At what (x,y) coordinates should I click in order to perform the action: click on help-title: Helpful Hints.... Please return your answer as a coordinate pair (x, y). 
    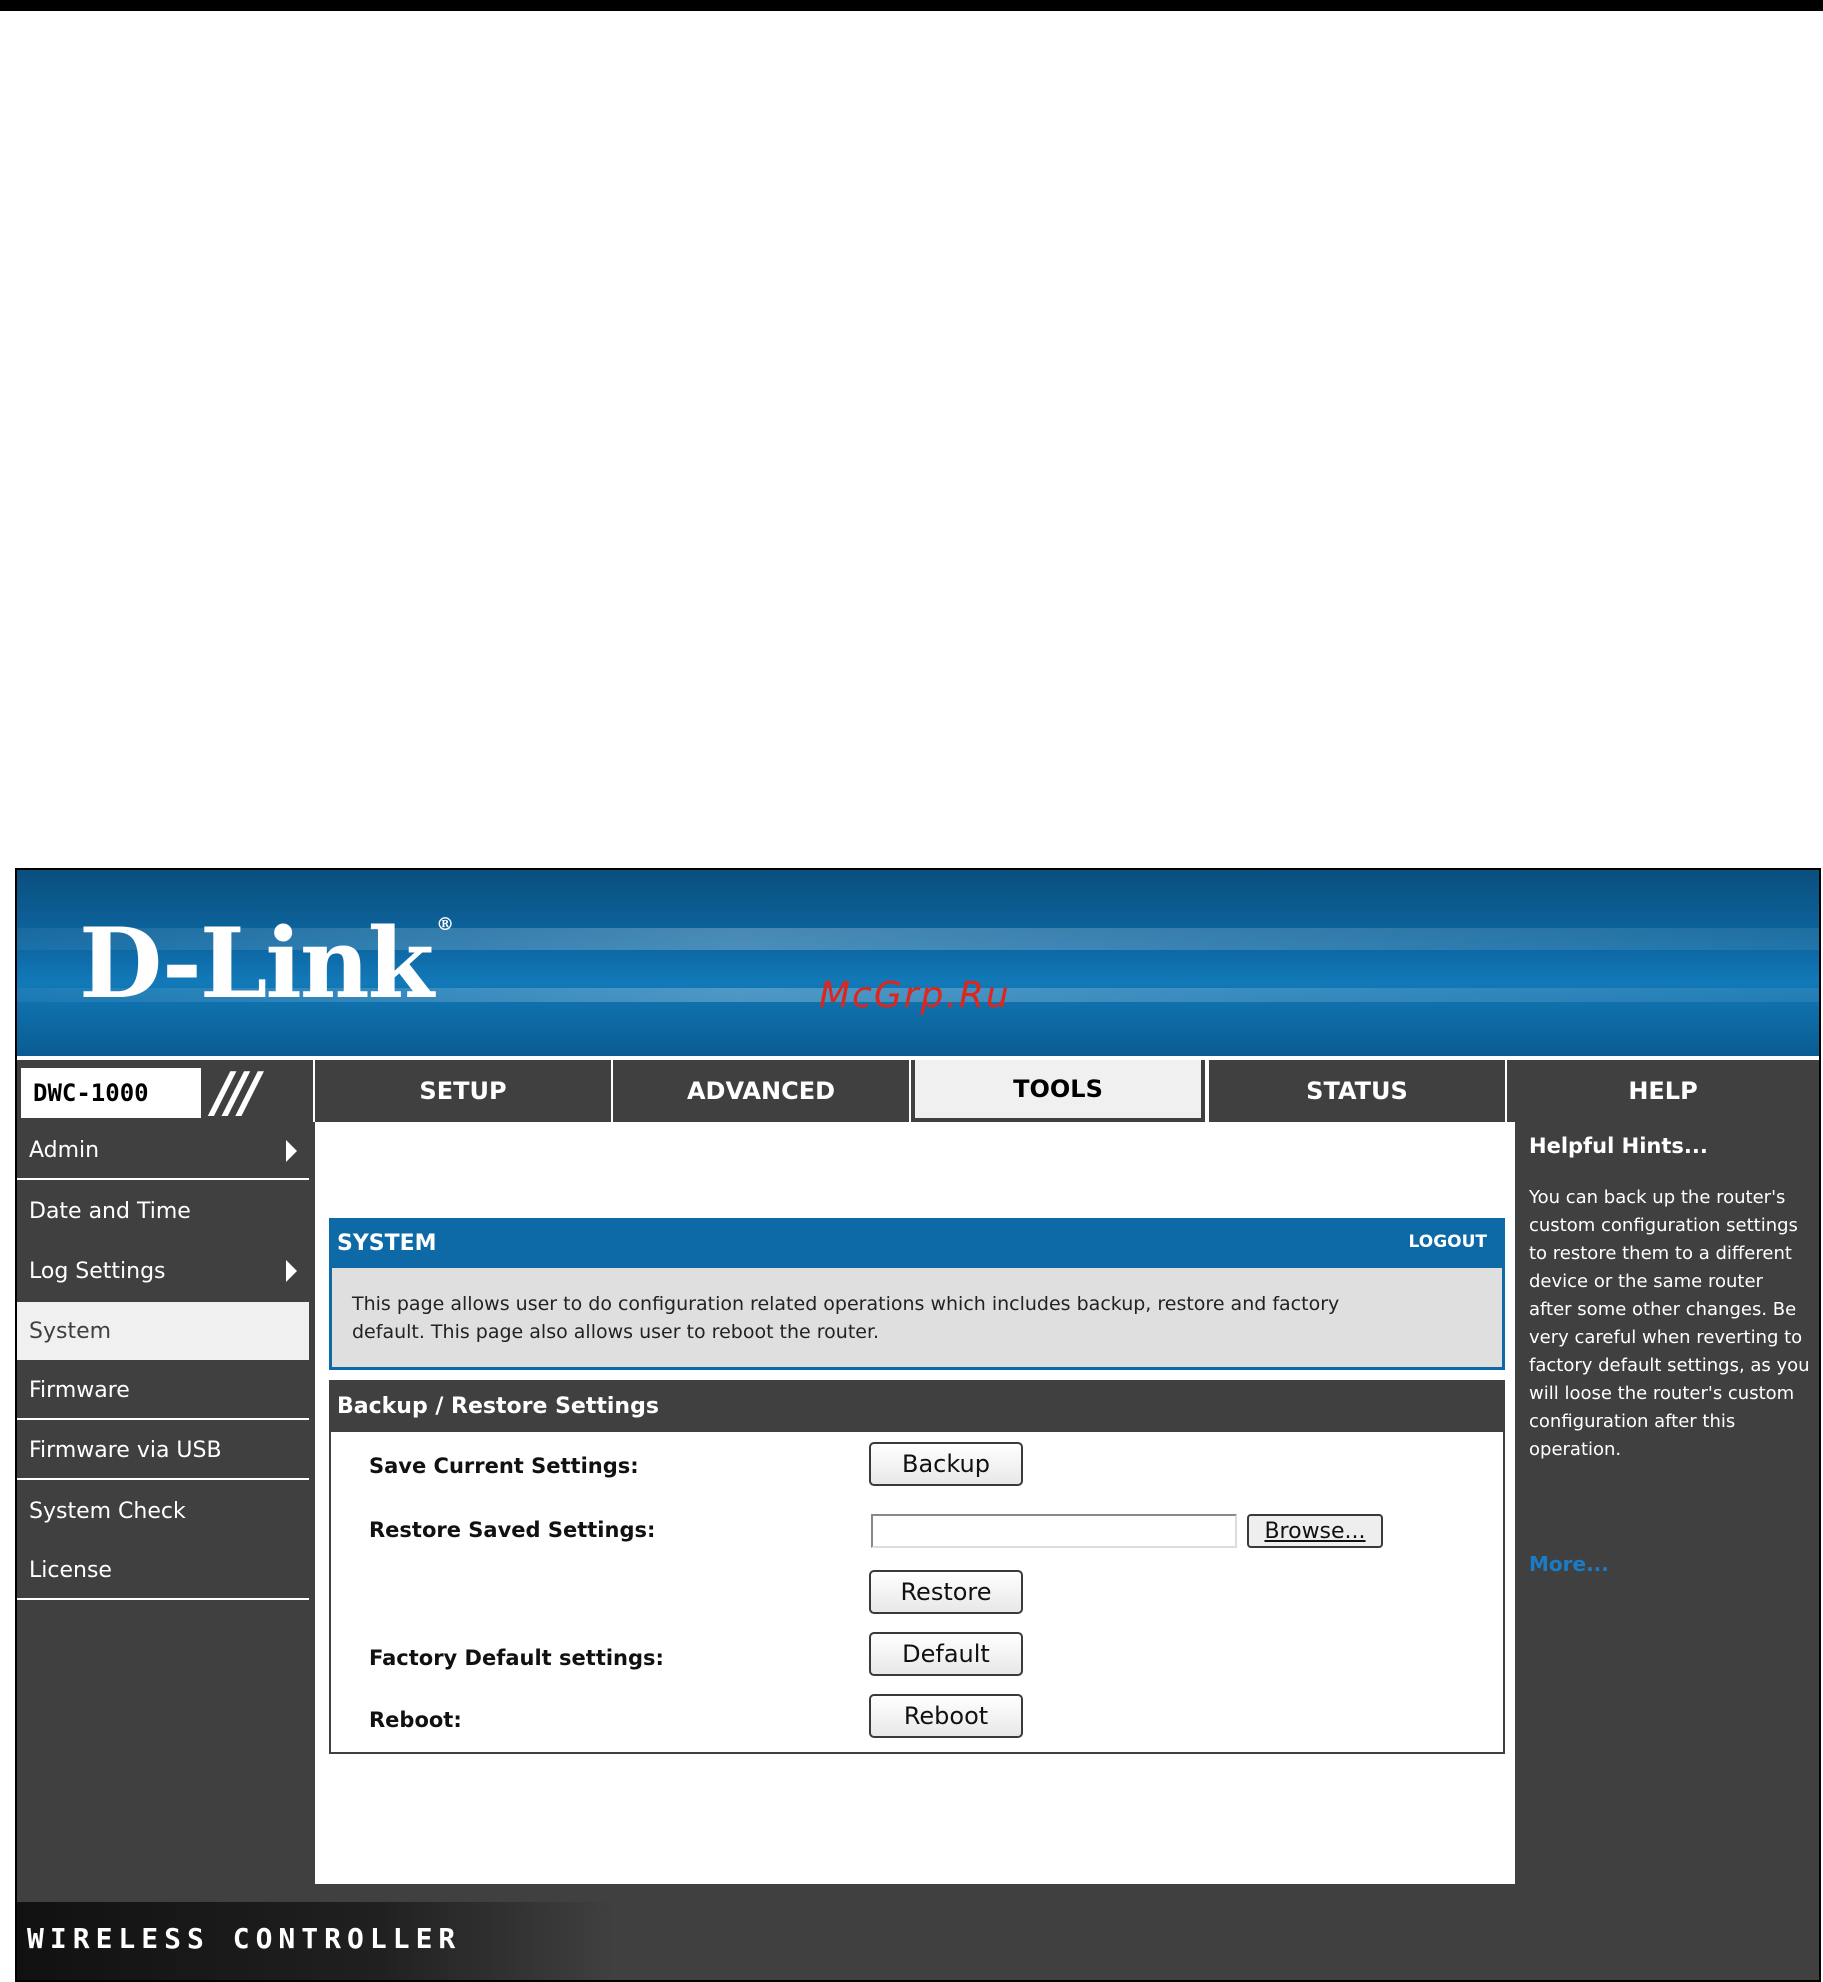
    Looking at the image, I should click on (1618, 1146).